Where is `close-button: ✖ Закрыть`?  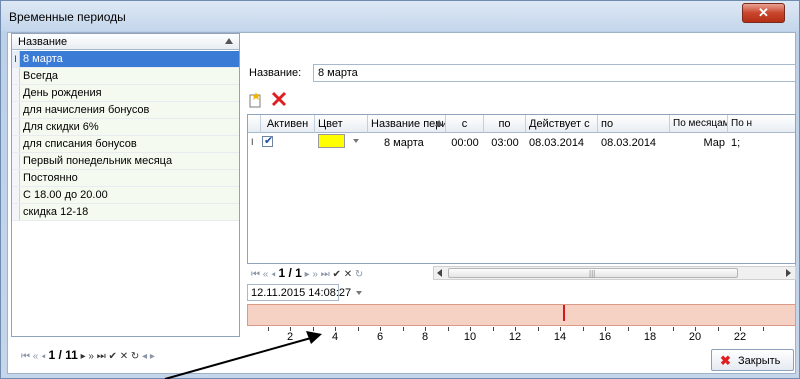
close-button: ✖ Закрыть is located at coordinates (752, 360).